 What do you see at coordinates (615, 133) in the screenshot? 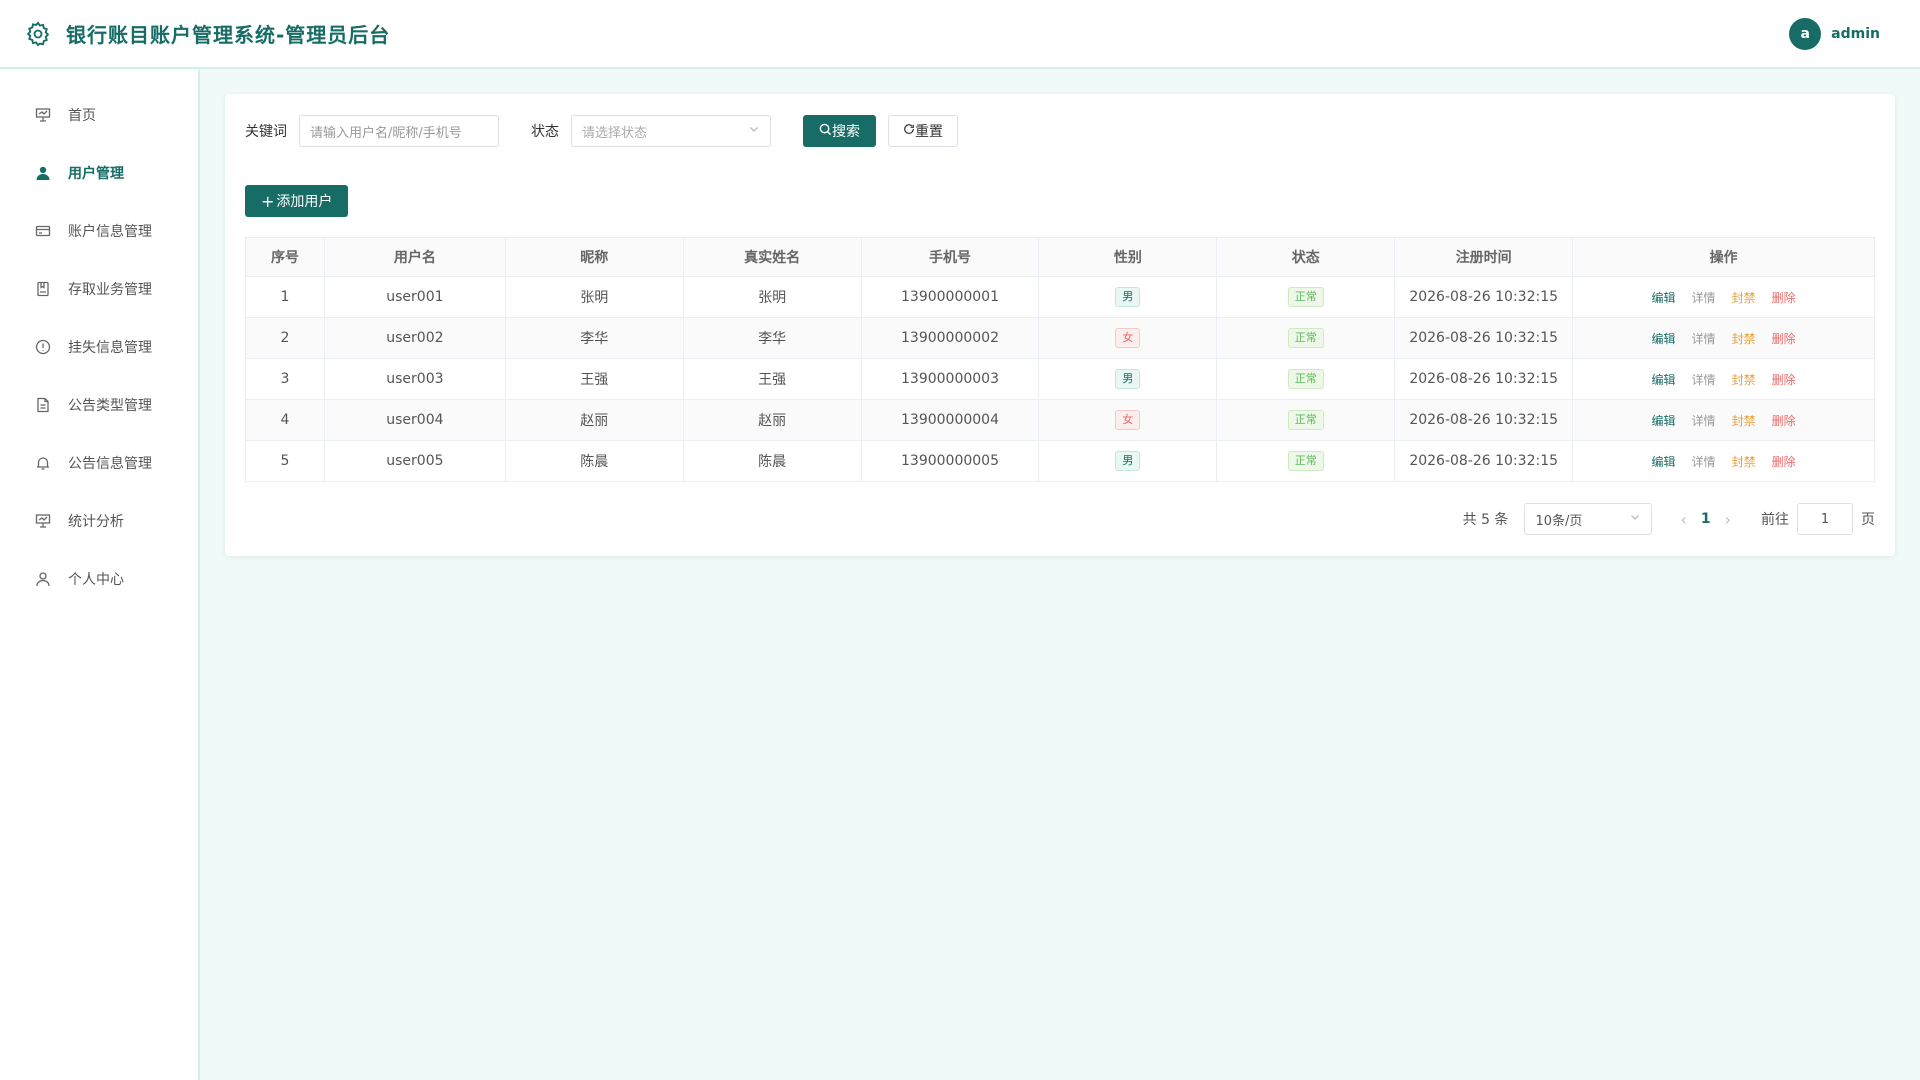
I see `status-placeholder: 请选择状态` at bounding box center [615, 133].